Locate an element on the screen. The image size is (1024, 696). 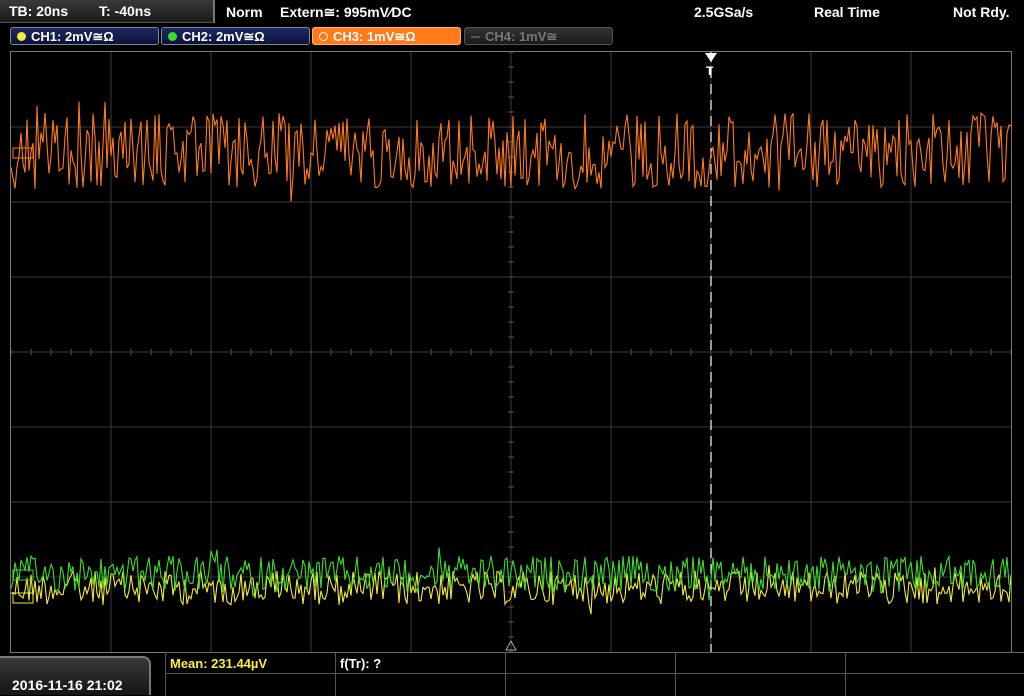
ch2-level-marker is located at coordinates (23, 575).